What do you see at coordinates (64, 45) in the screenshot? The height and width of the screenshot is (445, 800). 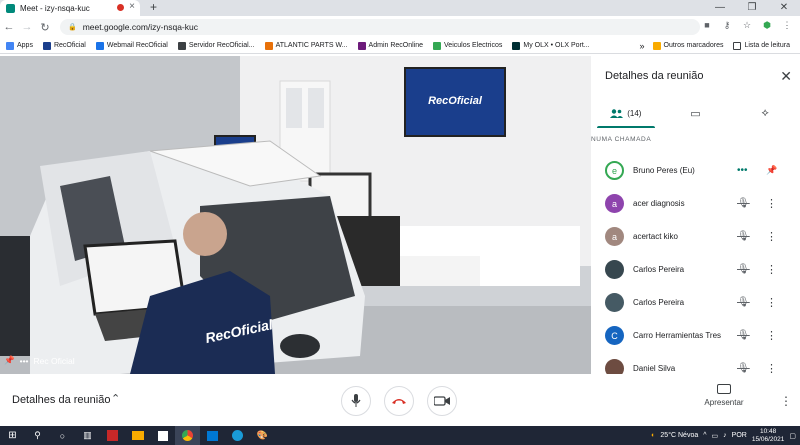 I see `bookmark-item: RecOficial` at bounding box center [64, 45].